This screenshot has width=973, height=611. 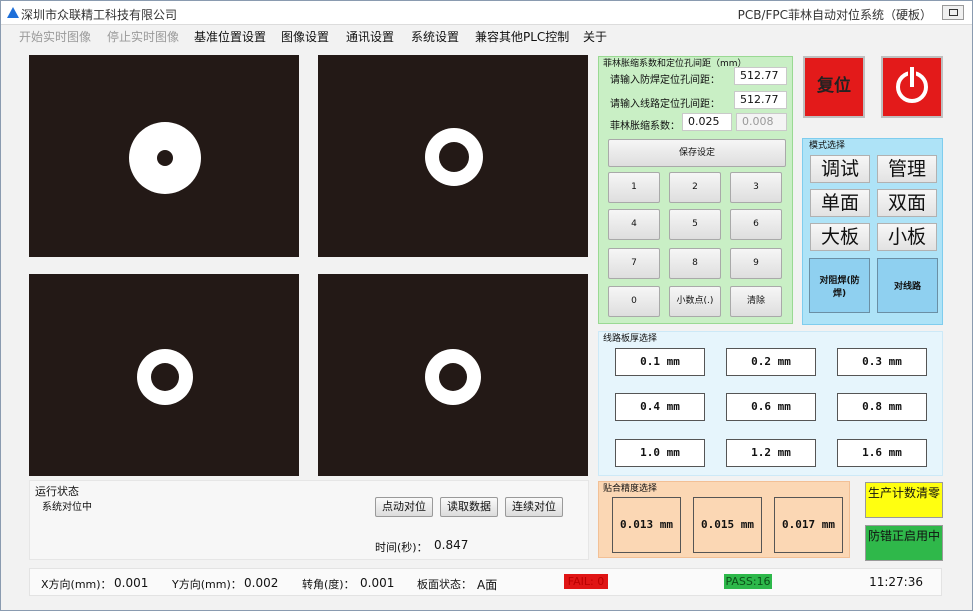 What do you see at coordinates (469, 507) in the screenshot?
I see `read-data-button: 读取数据` at bounding box center [469, 507].